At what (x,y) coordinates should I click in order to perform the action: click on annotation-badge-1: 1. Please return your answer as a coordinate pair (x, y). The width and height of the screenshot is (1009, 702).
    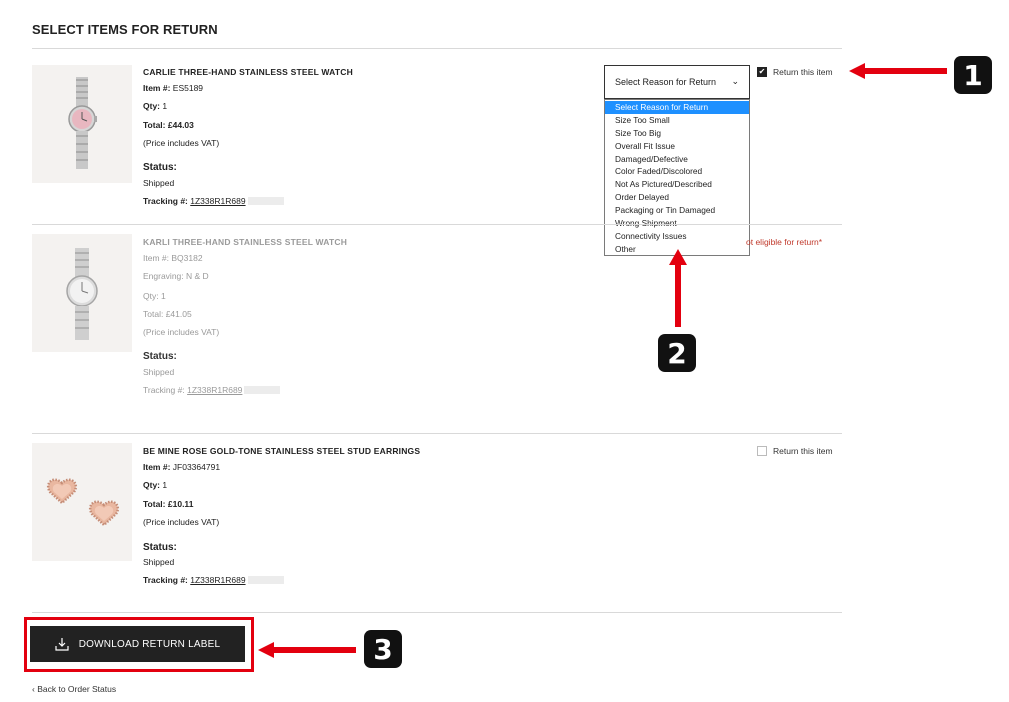
    Looking at the image, I should click on (973, 75).